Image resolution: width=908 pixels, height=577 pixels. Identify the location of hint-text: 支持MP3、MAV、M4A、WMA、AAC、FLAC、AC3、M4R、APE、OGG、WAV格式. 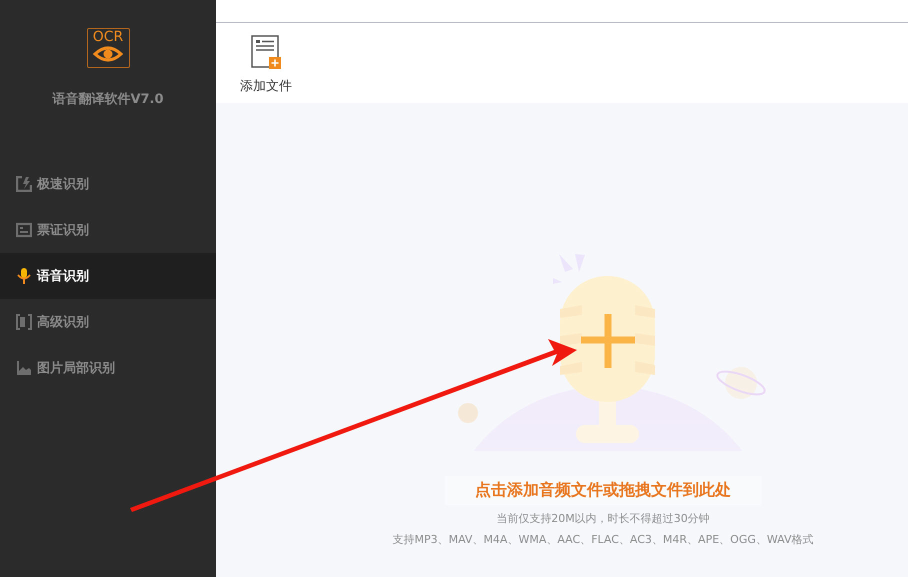
(603, 539).